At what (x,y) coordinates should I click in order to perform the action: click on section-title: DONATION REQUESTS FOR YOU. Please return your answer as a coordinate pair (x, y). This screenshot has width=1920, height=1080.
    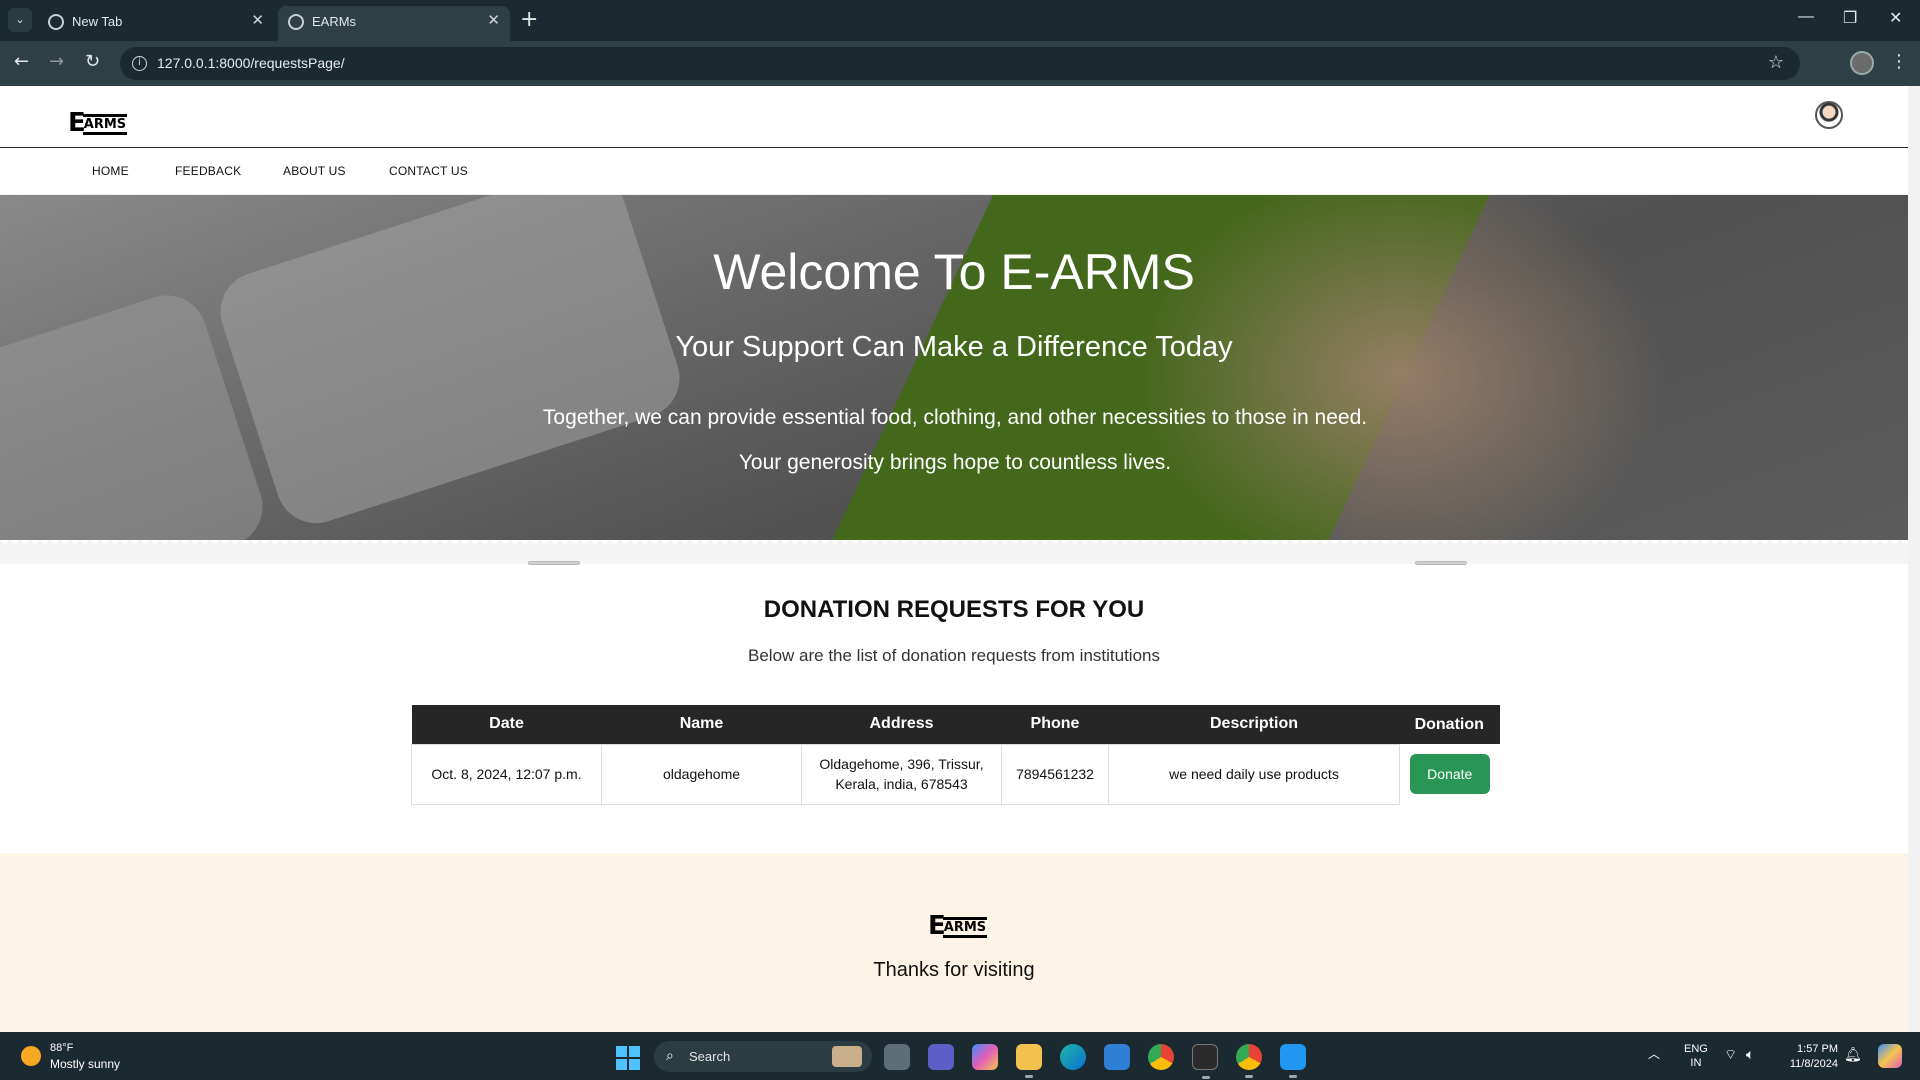
    Looking at the image, I should click on (954, 609).